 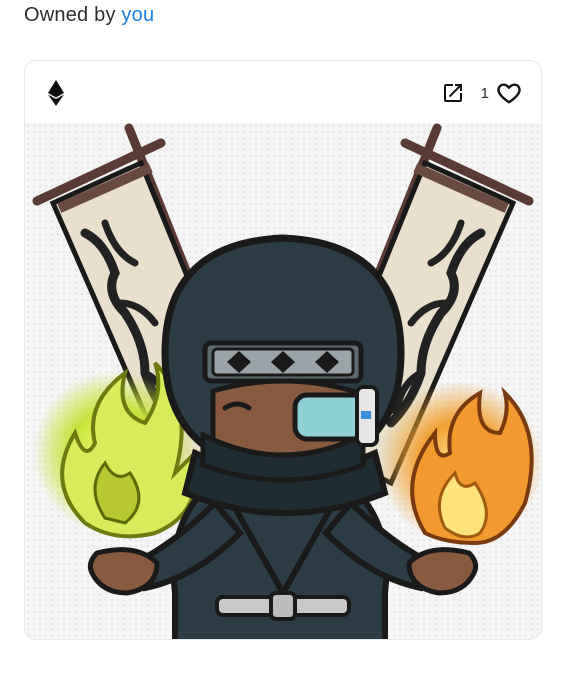 I want to click on favorite-count: 1, so click(x=484, y=93).